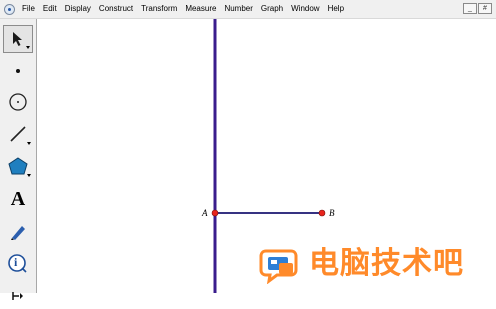  I want to click on menu-measure: Measure, so click(200, 9).